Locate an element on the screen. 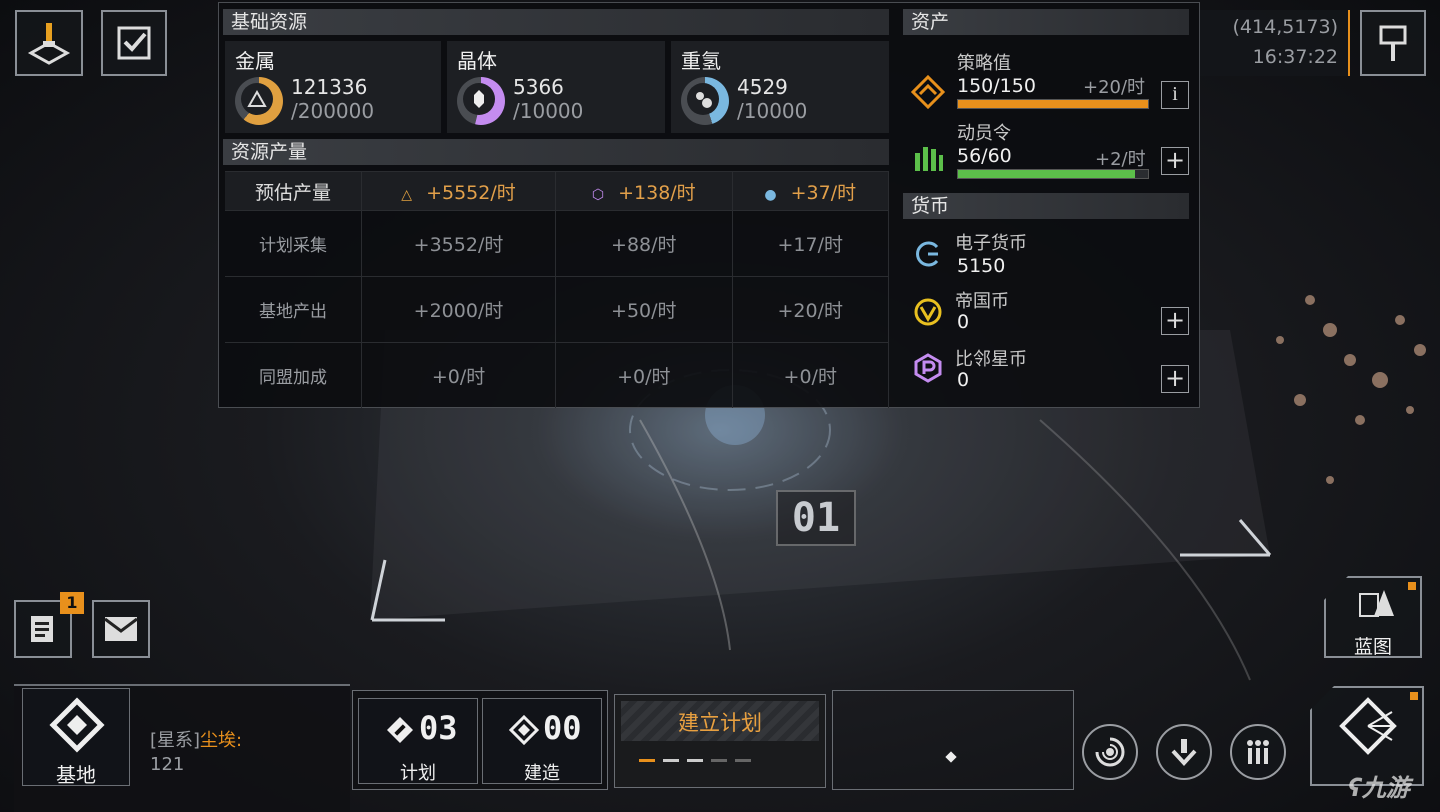 The height and width of the screenshot is (812, 1440). deuterium-card: 重氢 4529 /10000 is located at coordinates (780, 87).